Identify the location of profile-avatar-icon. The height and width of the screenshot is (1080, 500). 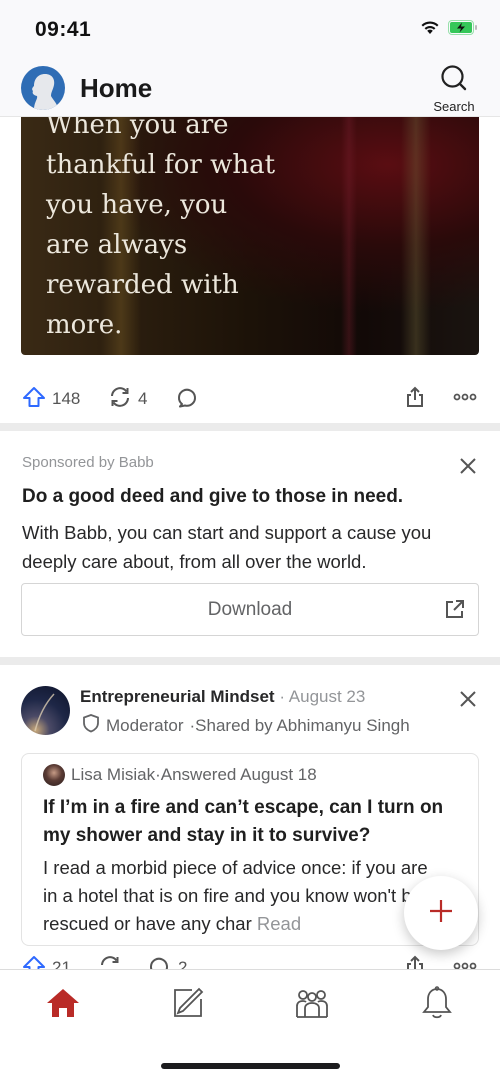
(43, 88).